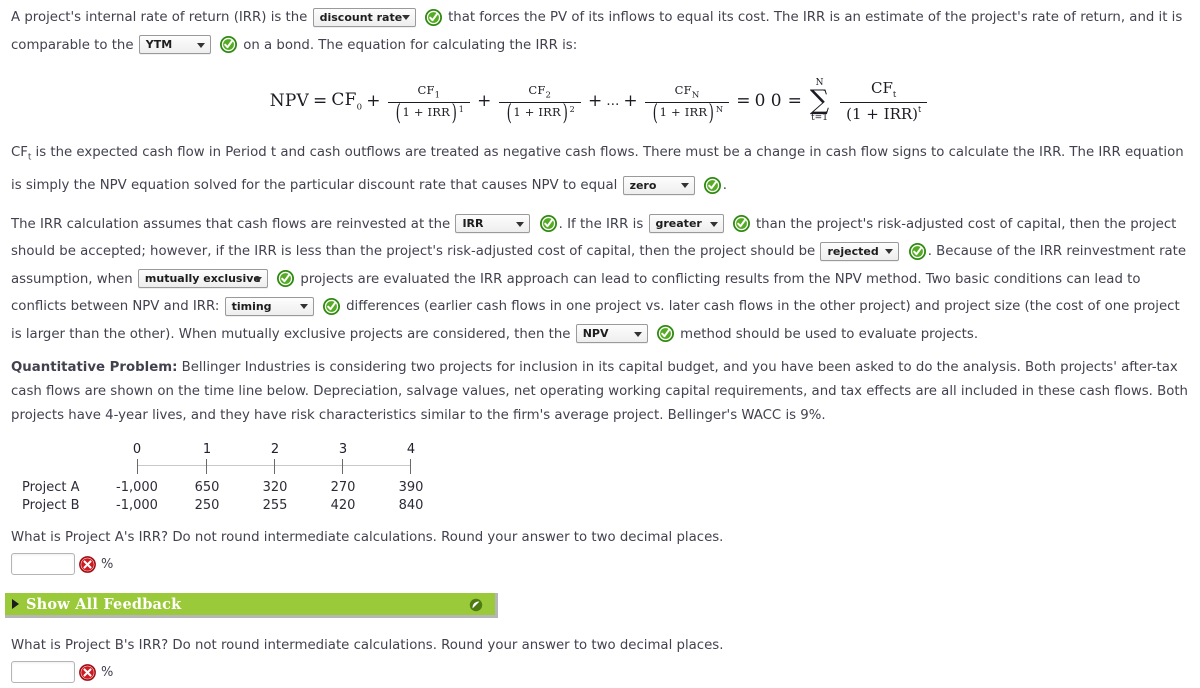 This screenshot has height=688, width=1200. I want to click on project-b-cf-4: 840, so click(411, 506).